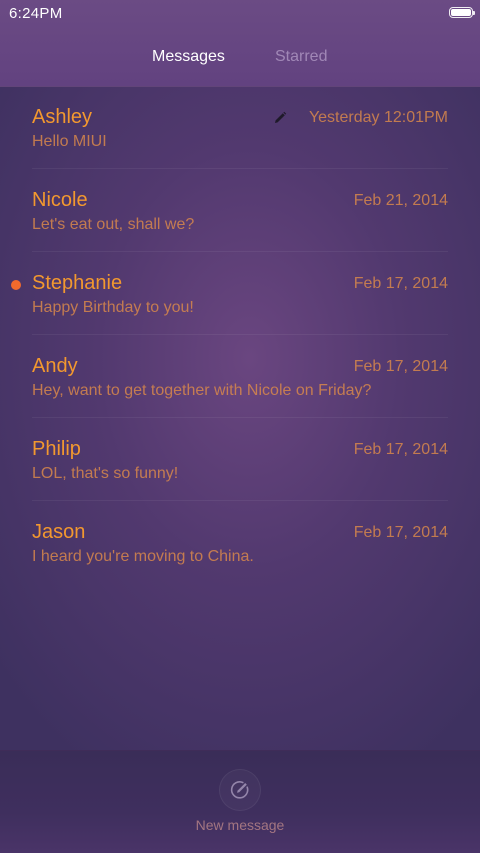 This screenshot has width=480, height=853. Describe the element at coordinates (36, 13) in the screenshot. I see `status-time: 6:24PM` at that location.